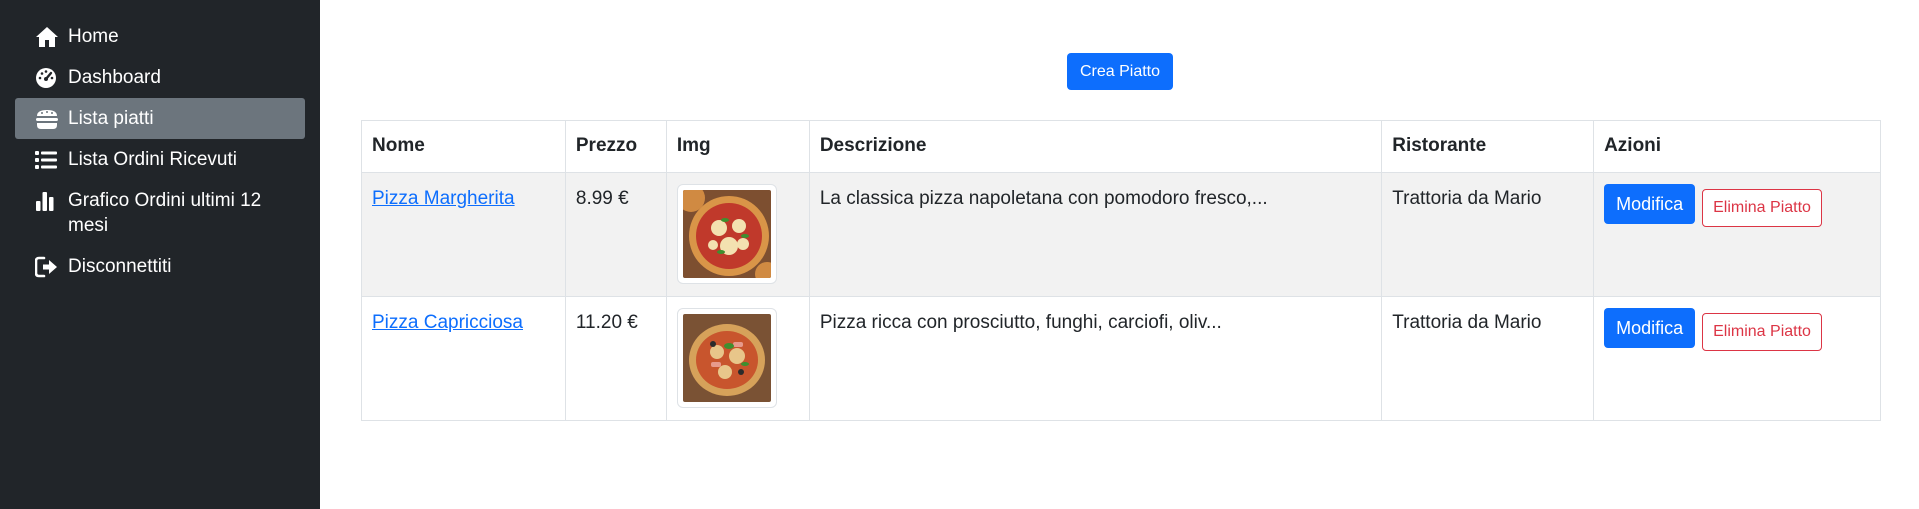 The width and height of the screenshot is (1919, 509). Describe the element at coordinates (615, 358) in the screenshot. I see `price-cell: 11.20 €` at that location.